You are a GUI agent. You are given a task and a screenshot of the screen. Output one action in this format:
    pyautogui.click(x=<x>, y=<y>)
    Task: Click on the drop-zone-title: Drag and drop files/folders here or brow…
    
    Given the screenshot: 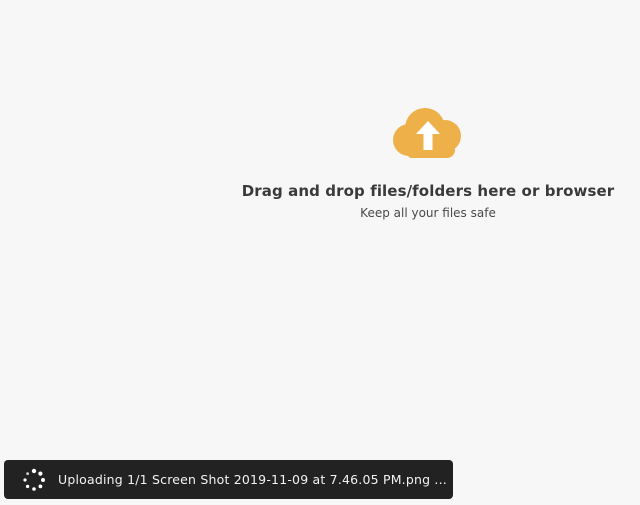 What is the action you would take?
    pyautogui.click(x=428, y=191)
    